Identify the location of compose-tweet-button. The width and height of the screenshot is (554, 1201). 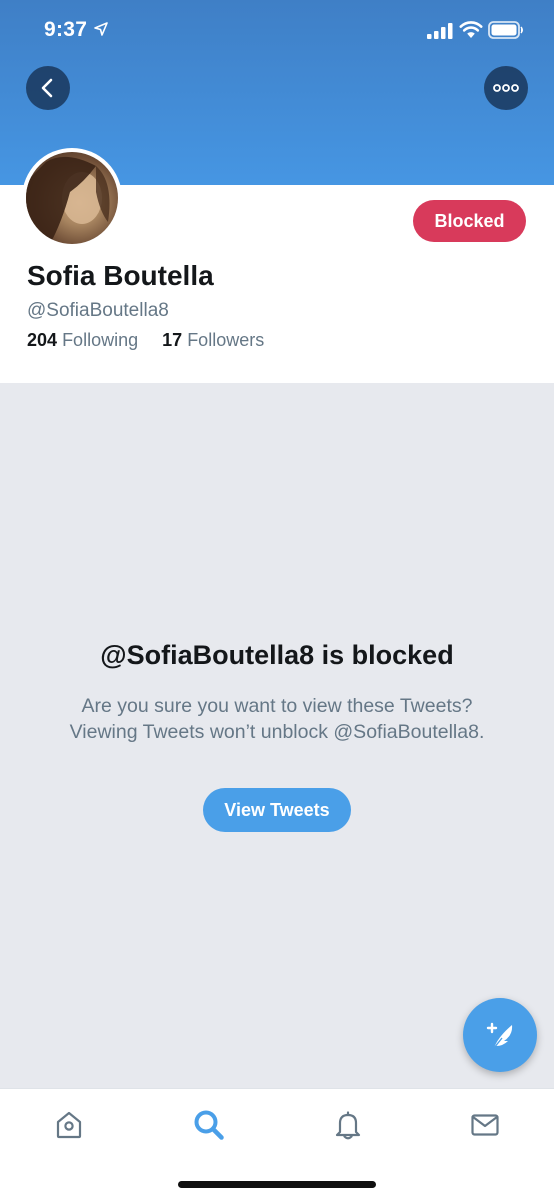
(500, 1035).